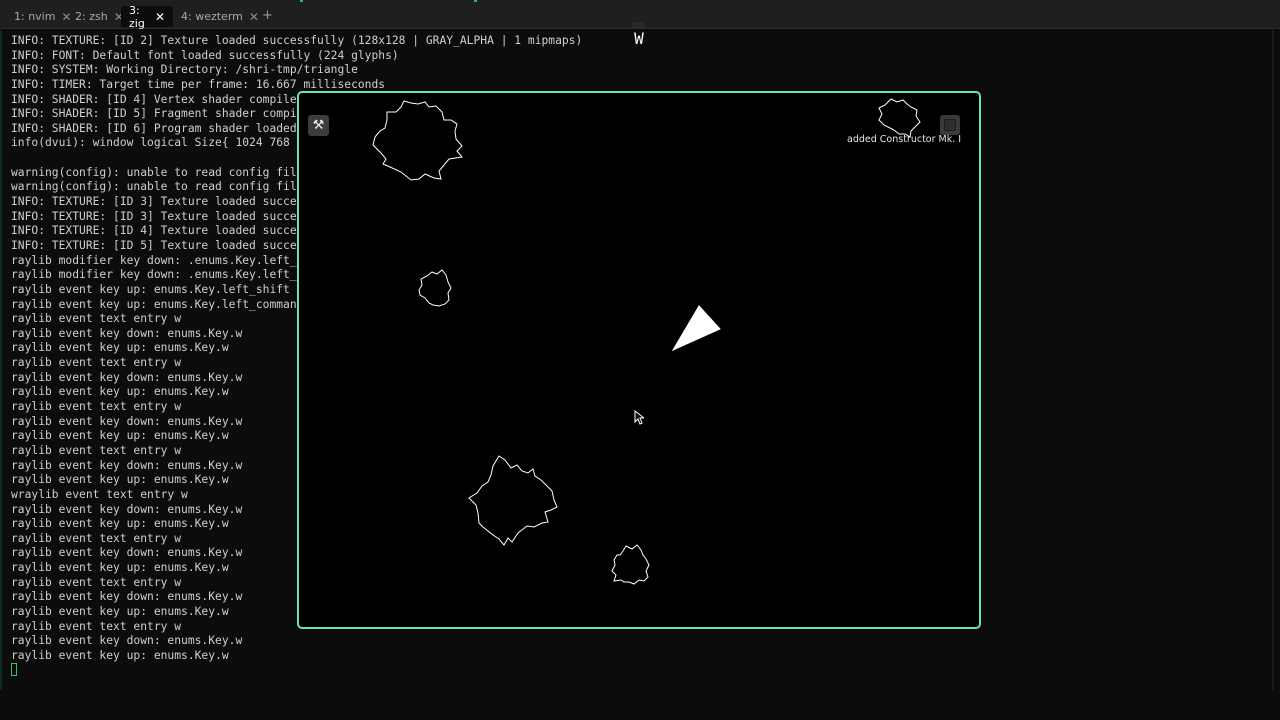 This screenshot has height=720, width=1280. I want to click on hammer-wrench-icon: ⚒, so click(318, 125).